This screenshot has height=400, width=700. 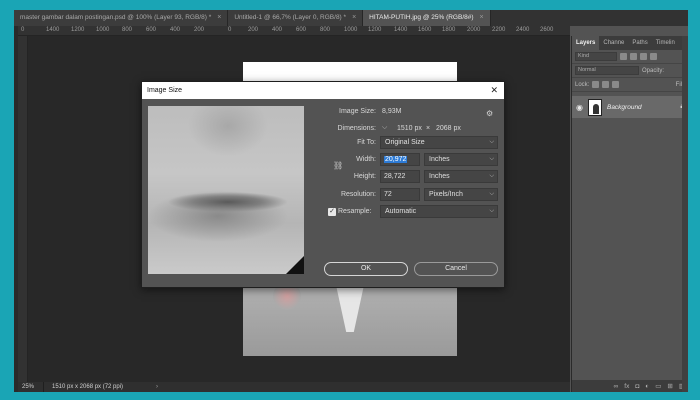 I want to click on tab-untitled-1: Untitled-1 @ 66,7% (Layer 0, RGB/8) * ×, so click(x=296, y=18).